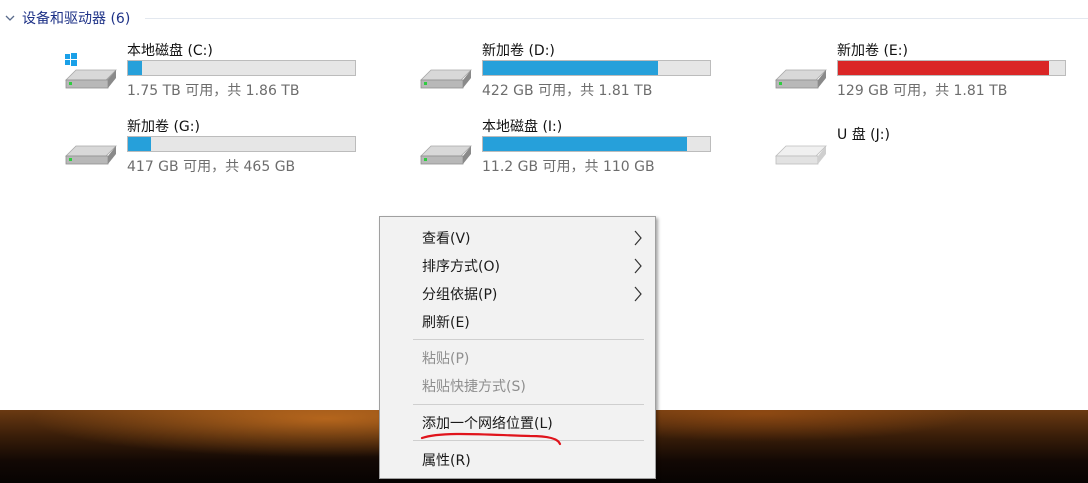  Describe the element at coordinates (568, 167) in the screenshot. I see `drive-space-info: 11.2 GB 可用，共 110 GB` at that location.